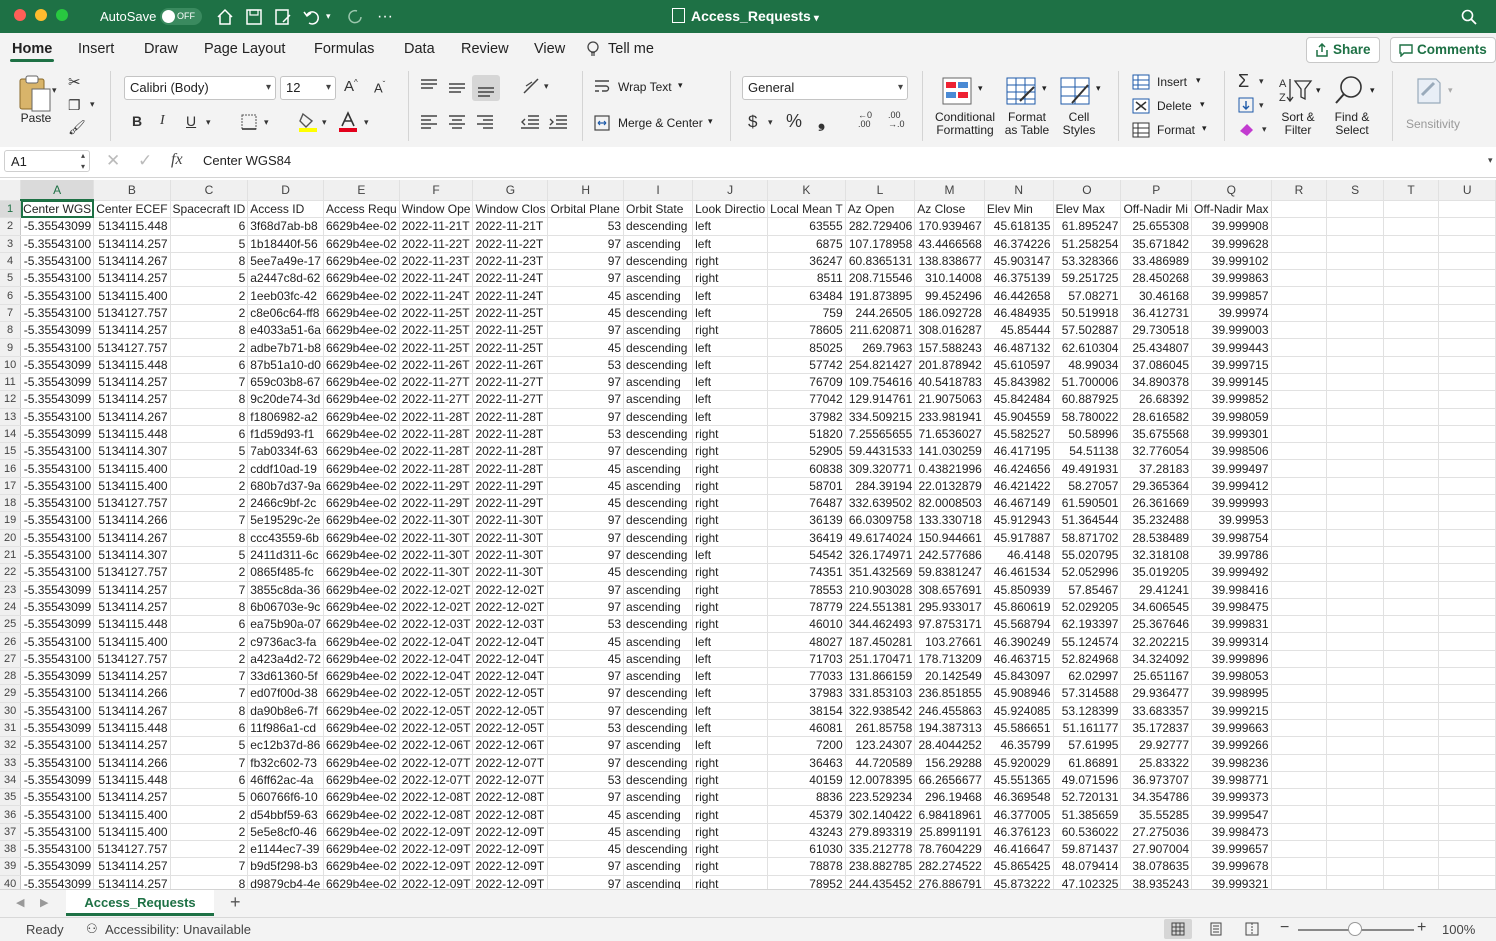 This screenshot has height=941, width=1496. What do you see at coordinates (162, 121) in the screenshot?
I see `italic-icon: I` at bounding box center [162, 121].